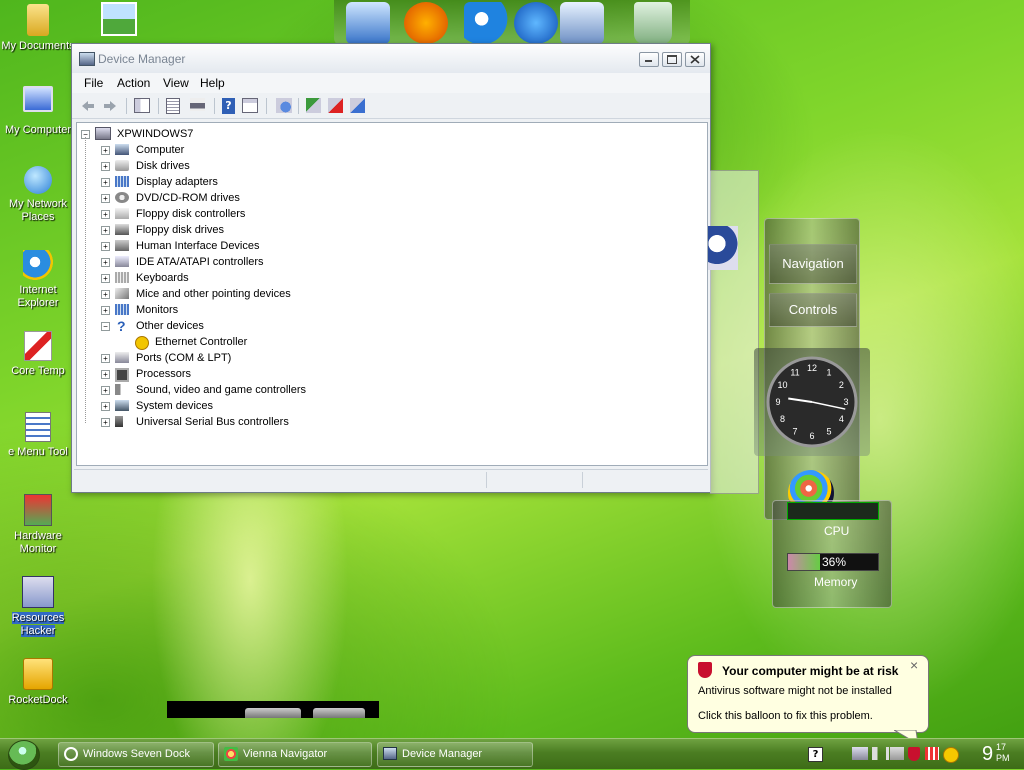 This screenshot has width=1024, height=770. Describe the element at coordinates (426, 23) in the screenshot. I see `firefox-dock-icon` at that location.